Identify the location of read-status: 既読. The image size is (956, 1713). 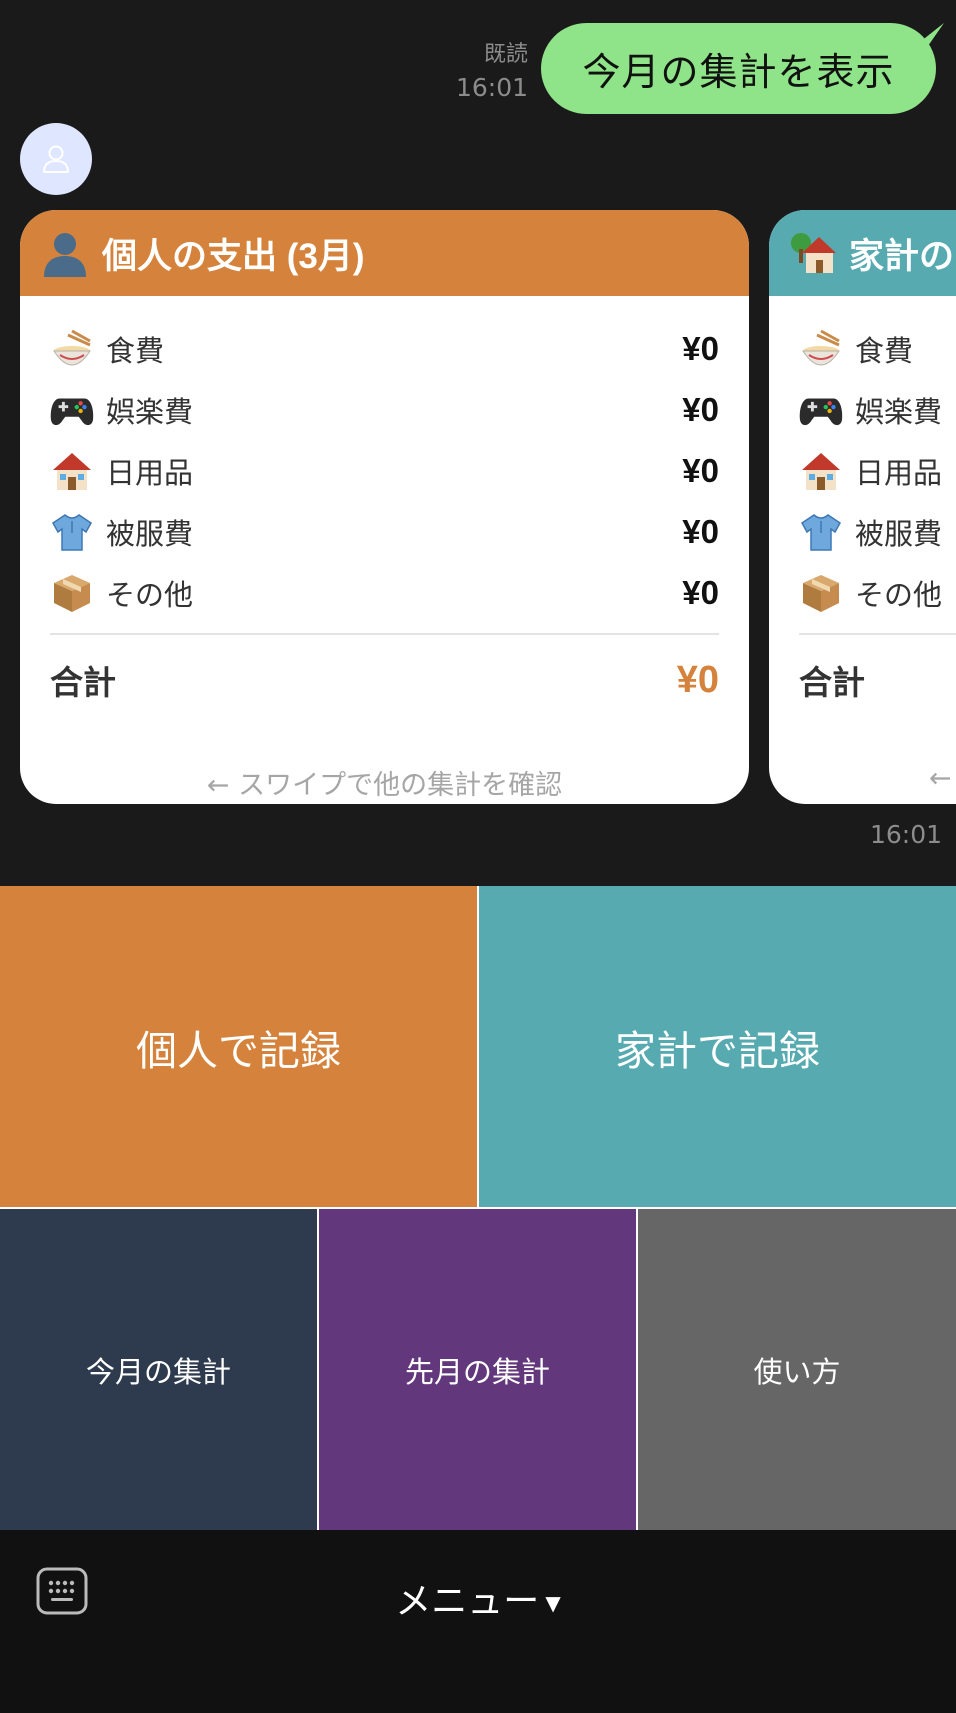
(505, 54).